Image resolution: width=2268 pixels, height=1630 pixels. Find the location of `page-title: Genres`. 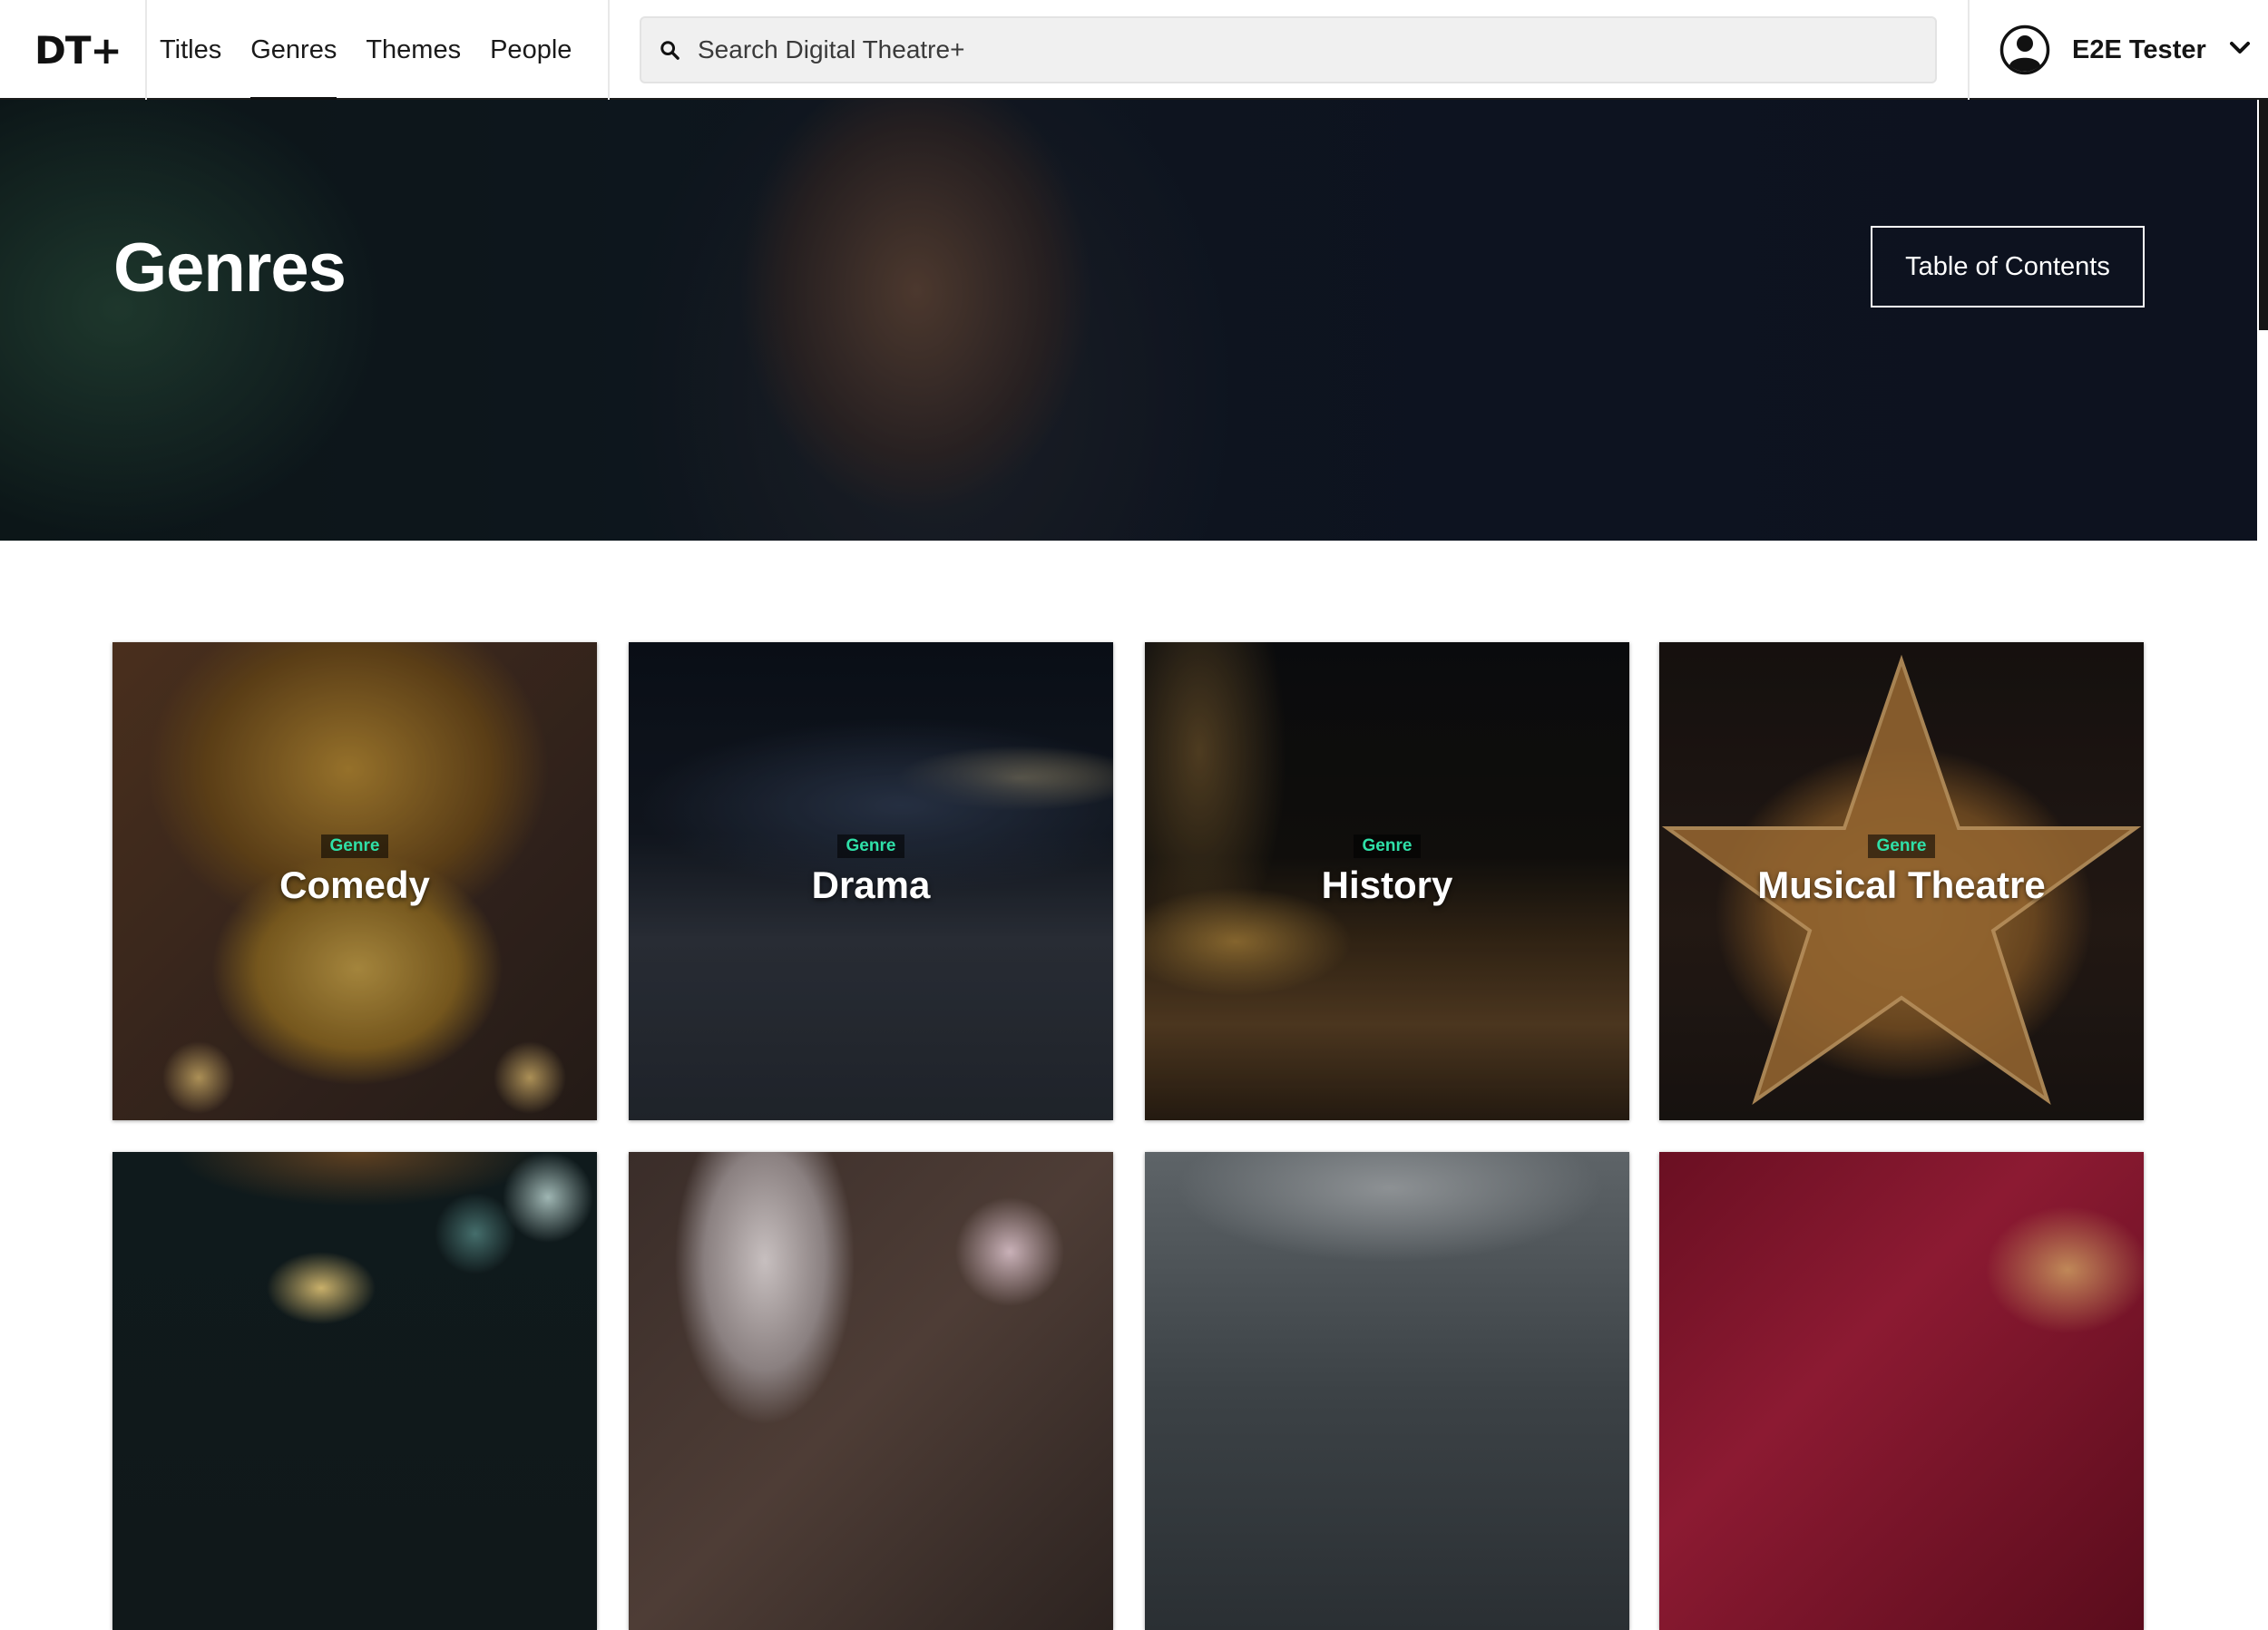

page-title: Genres is located at coordinates (230, 268).